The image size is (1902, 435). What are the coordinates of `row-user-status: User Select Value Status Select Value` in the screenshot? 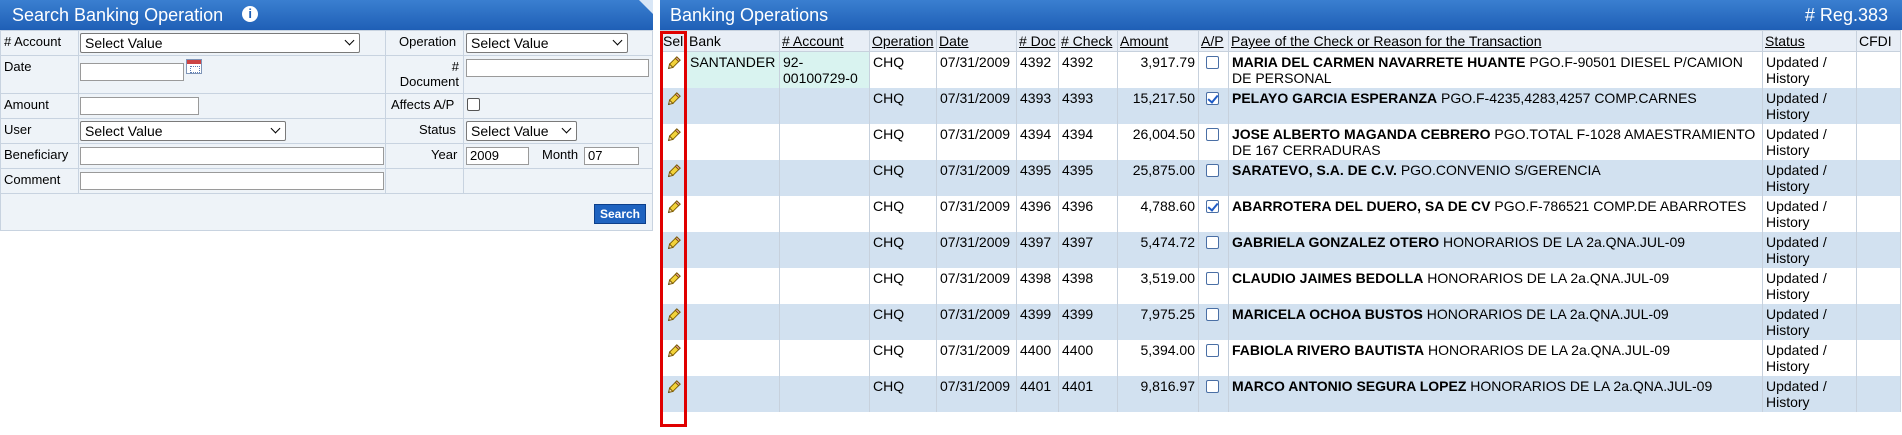 It's located at (326, 131).